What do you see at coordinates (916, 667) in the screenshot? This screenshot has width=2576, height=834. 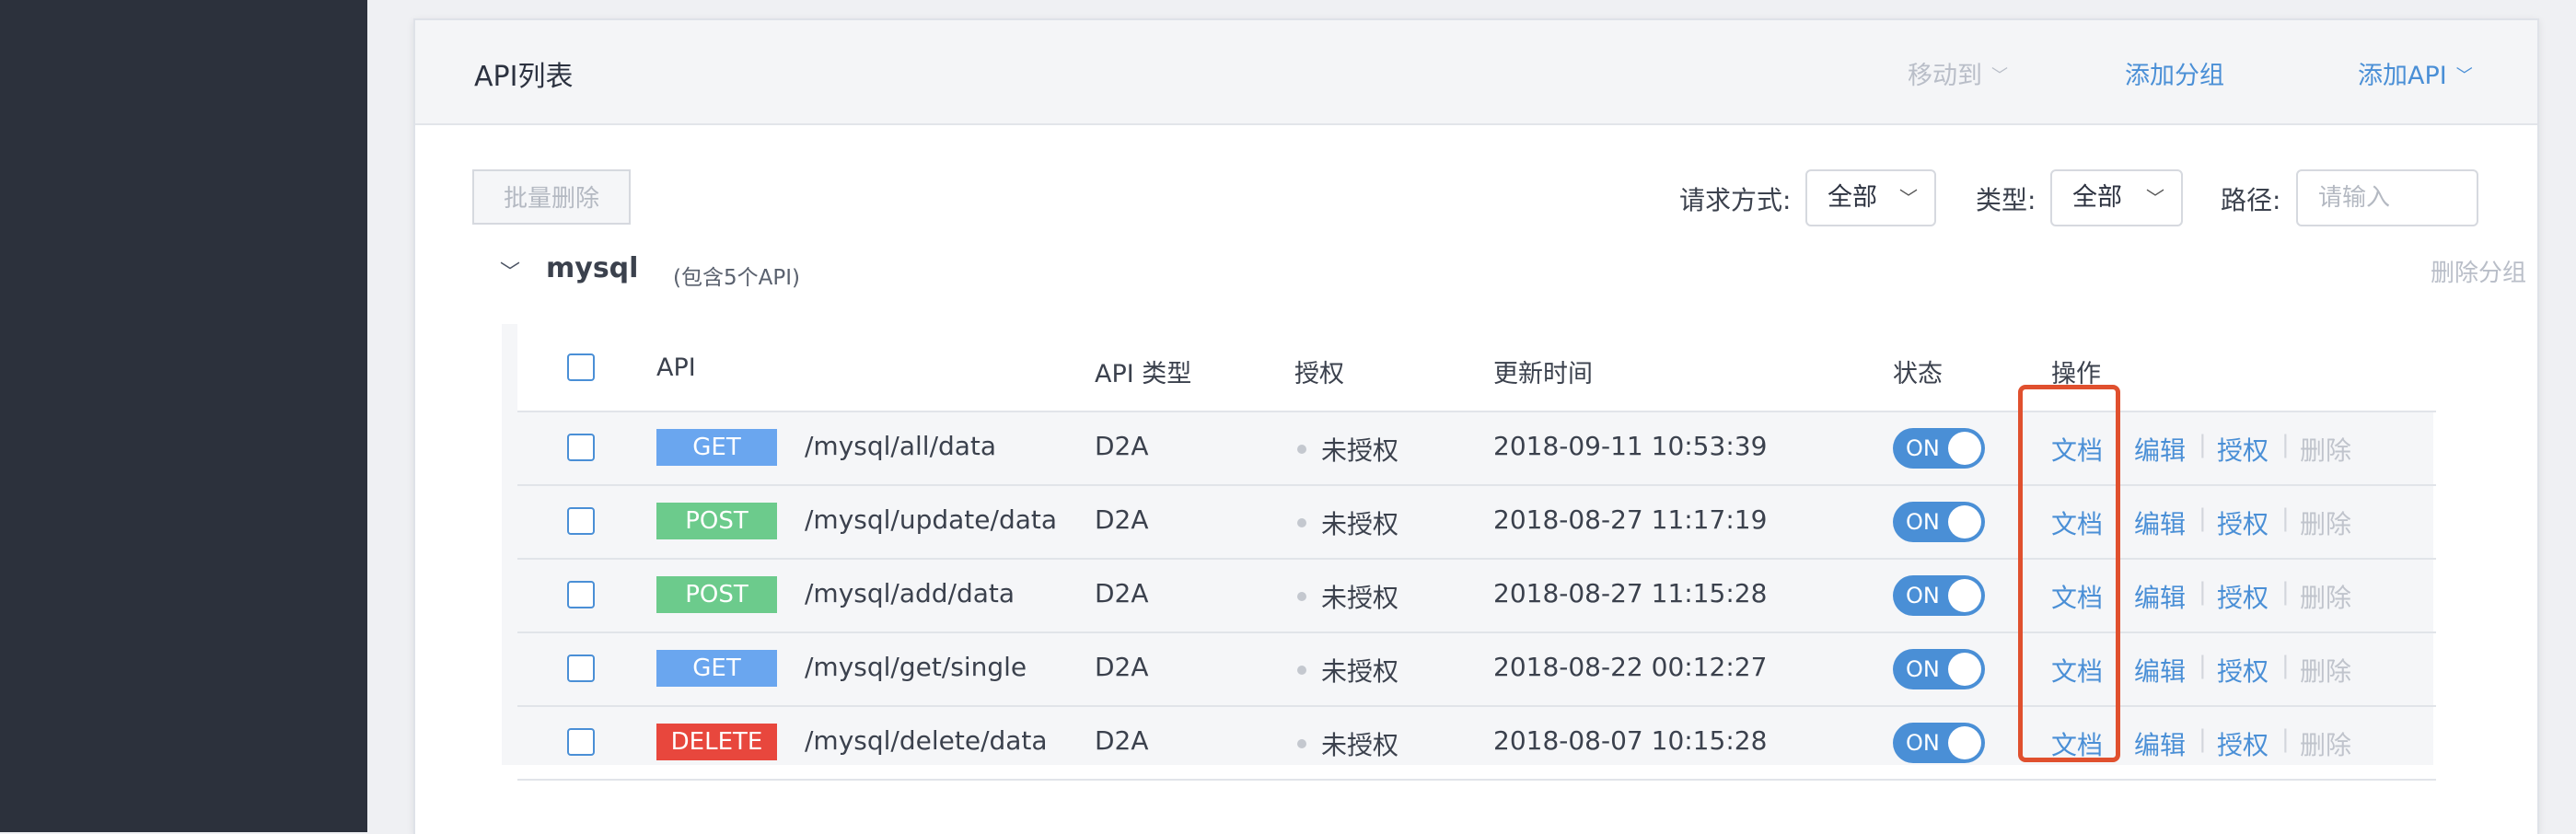 I see `api-path: /mysql/get/single` at bounding box center [916, 667].